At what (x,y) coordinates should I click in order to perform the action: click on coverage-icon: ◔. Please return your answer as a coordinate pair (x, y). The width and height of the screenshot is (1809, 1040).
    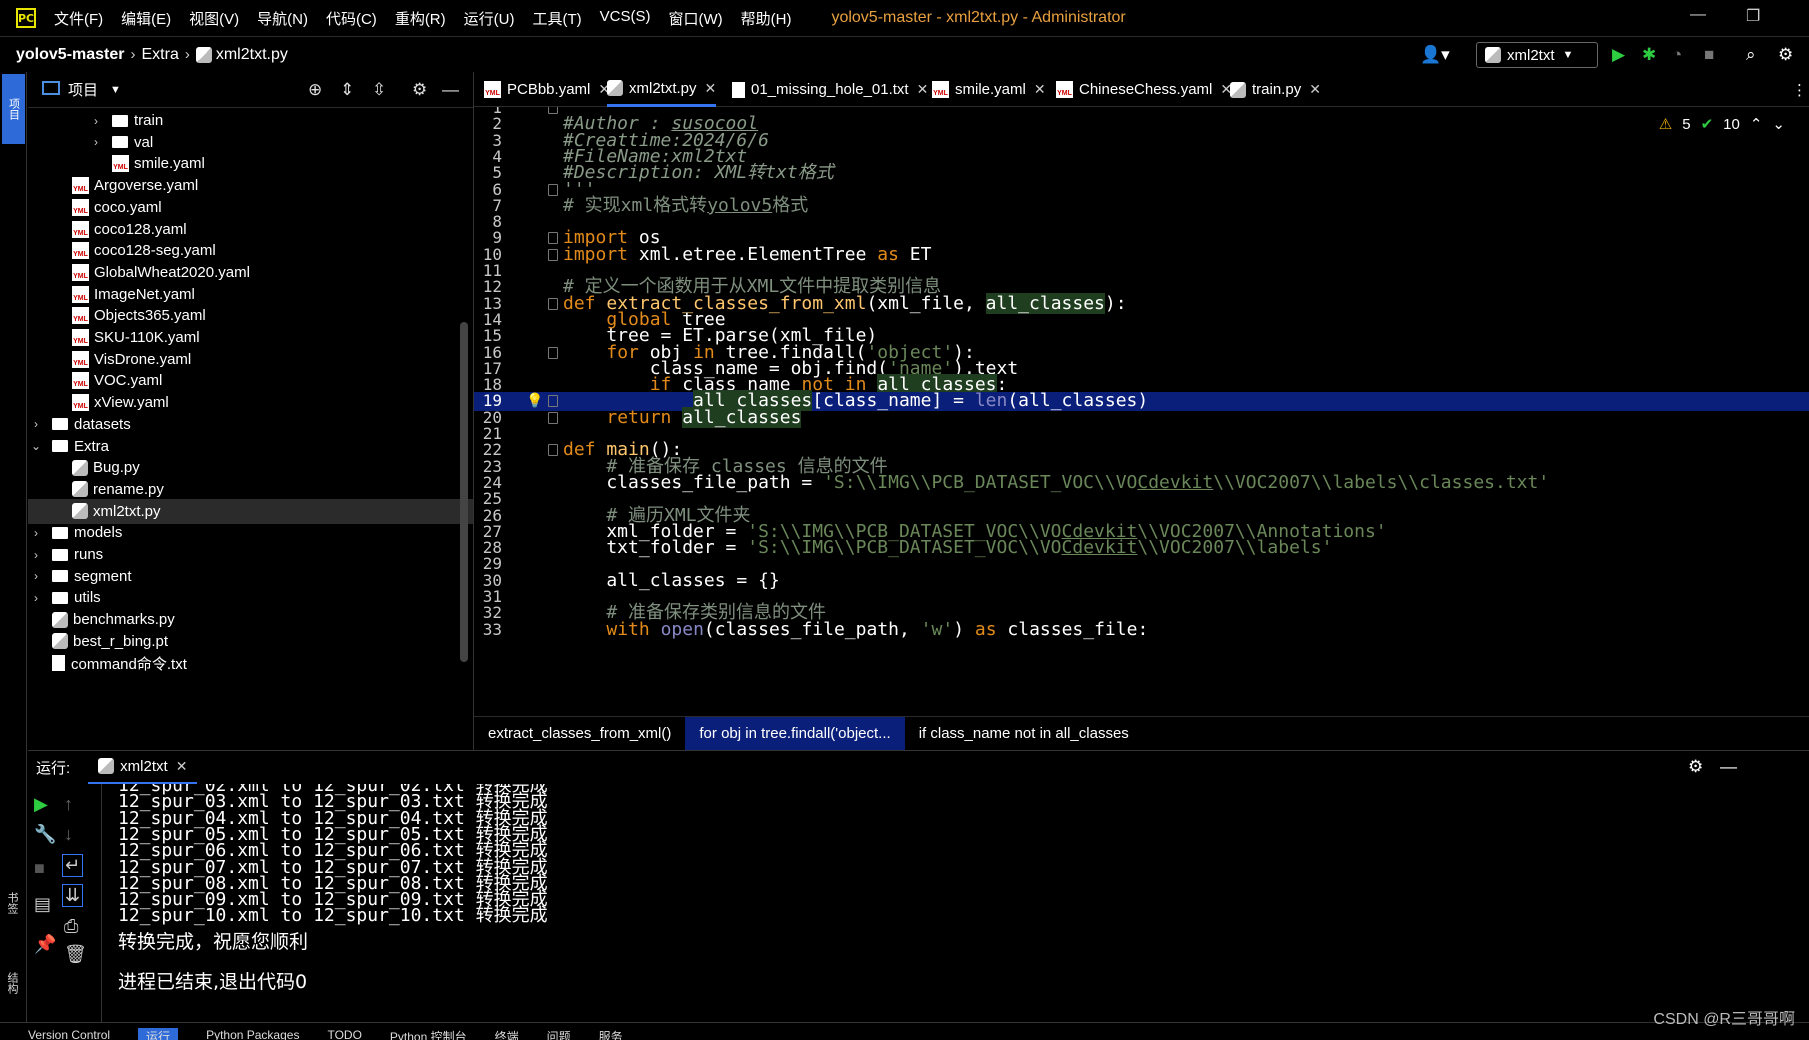
    Looking at the image, I should click on (1677, 55).